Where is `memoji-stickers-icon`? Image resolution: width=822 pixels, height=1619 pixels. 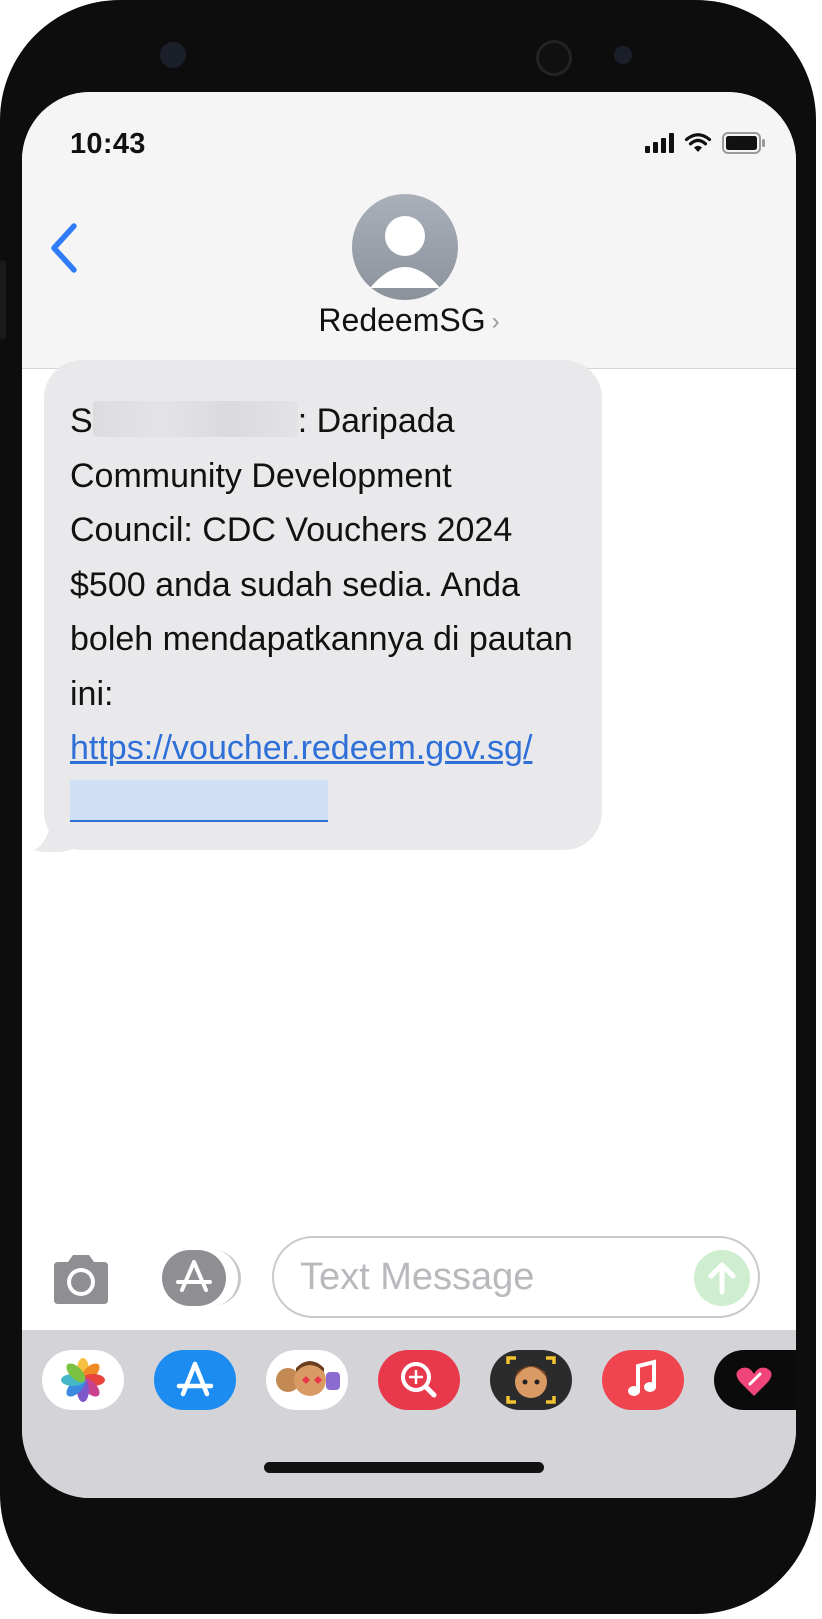 memoji-stickers-icon is located at coordinates (307, 1380).